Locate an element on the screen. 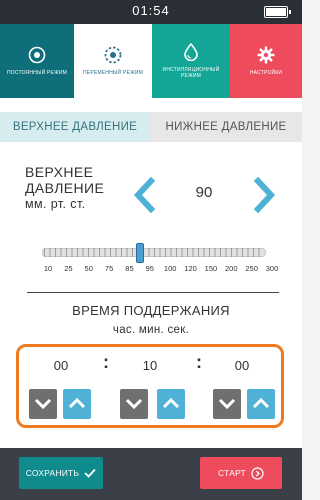 Image resolution: width=320 pixels, height=500 pixels. mode-tab-variable: ПЕРЕМЕННЫЙ РЕЖИМ is located at coordinates (113, 61).